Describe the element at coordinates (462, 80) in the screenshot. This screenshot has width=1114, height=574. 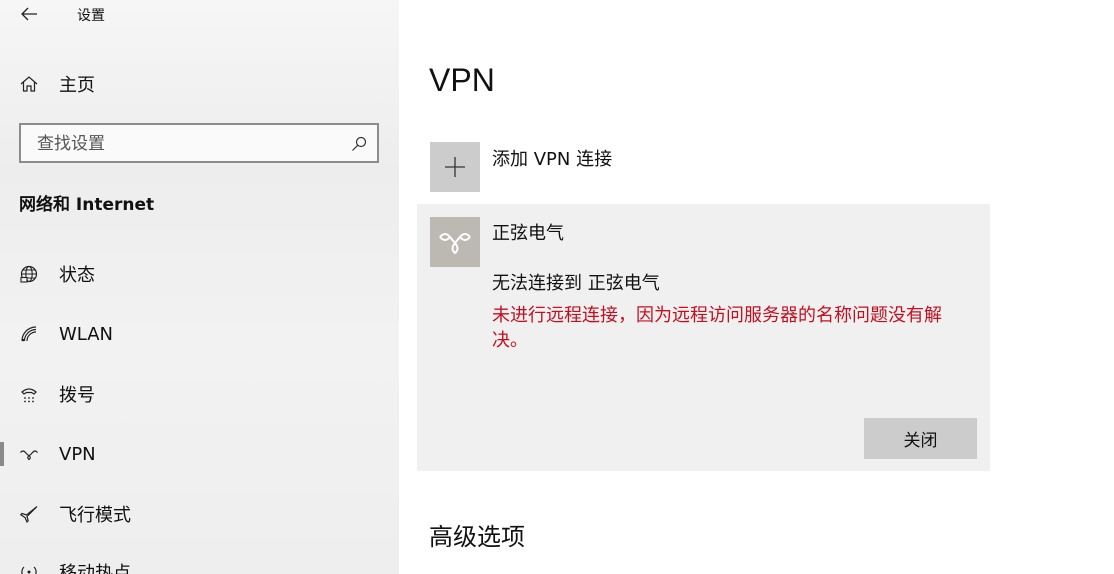
I see `page-title: VPN` at that location.